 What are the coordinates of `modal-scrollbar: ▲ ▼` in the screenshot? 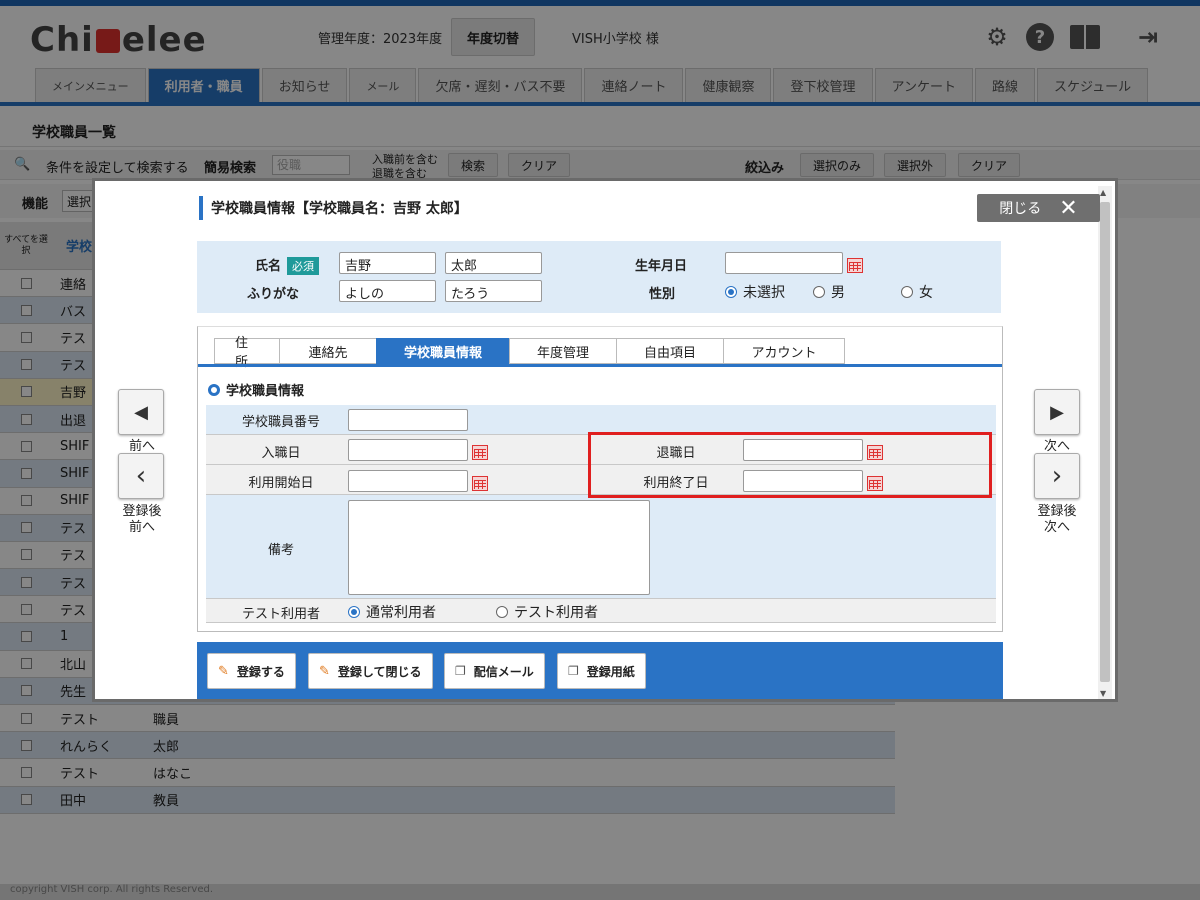 It's located at (1105, 442).